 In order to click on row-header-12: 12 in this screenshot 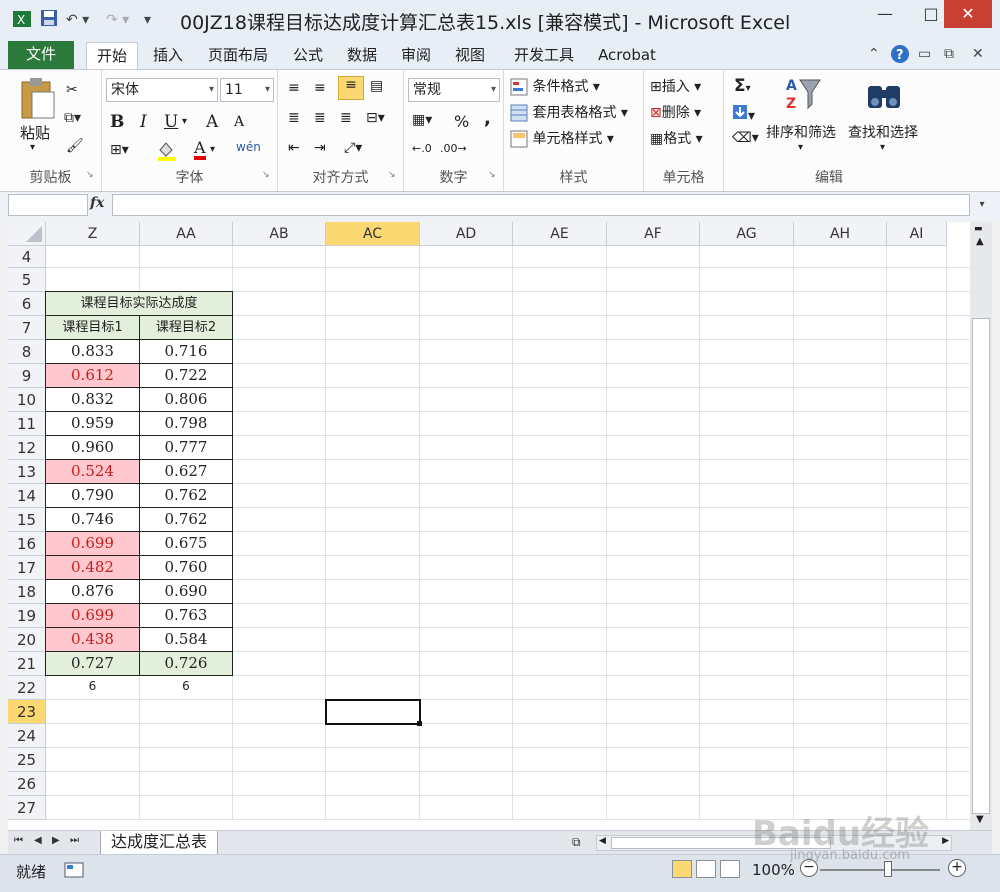, I will do `click(27, 448)`.